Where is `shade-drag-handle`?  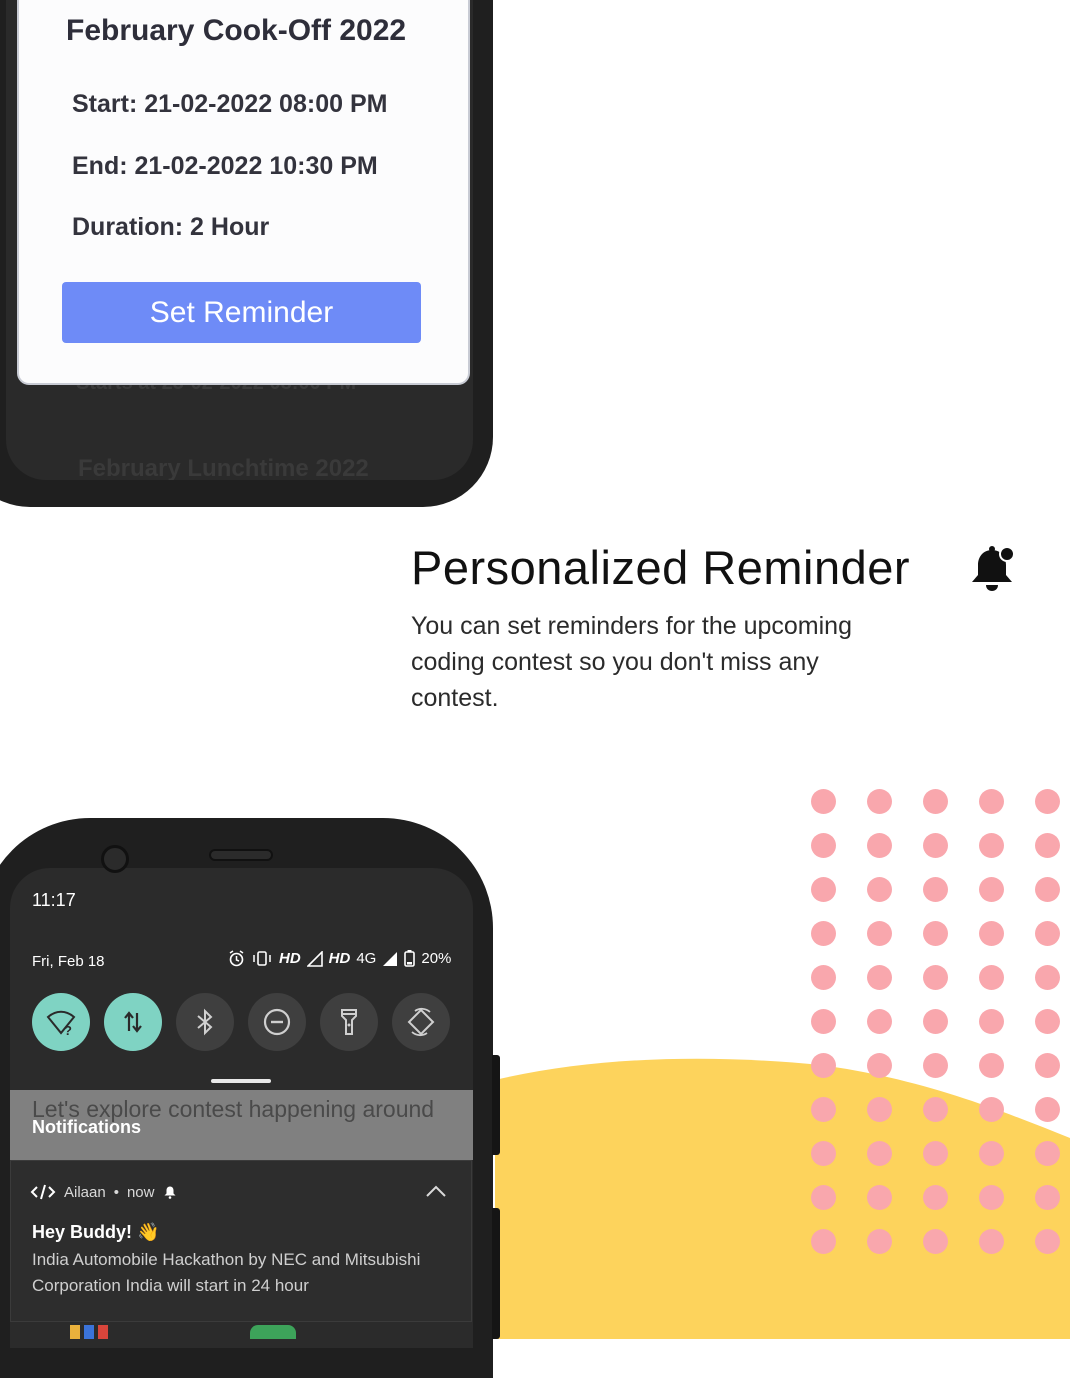
shade-drag-handle is located at coordinates (241, 1081).